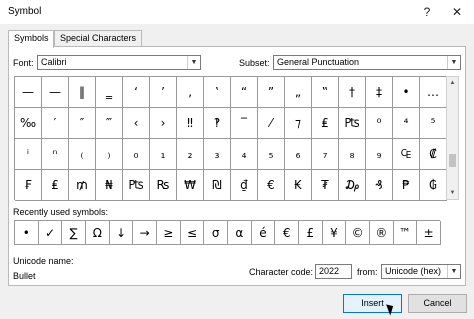 This screenshot has width=474, height=319. What do you see at coordinates (74, 233) in the screenshot?
I see `recent-symbol: ∑` at bounding box center [74, 233].